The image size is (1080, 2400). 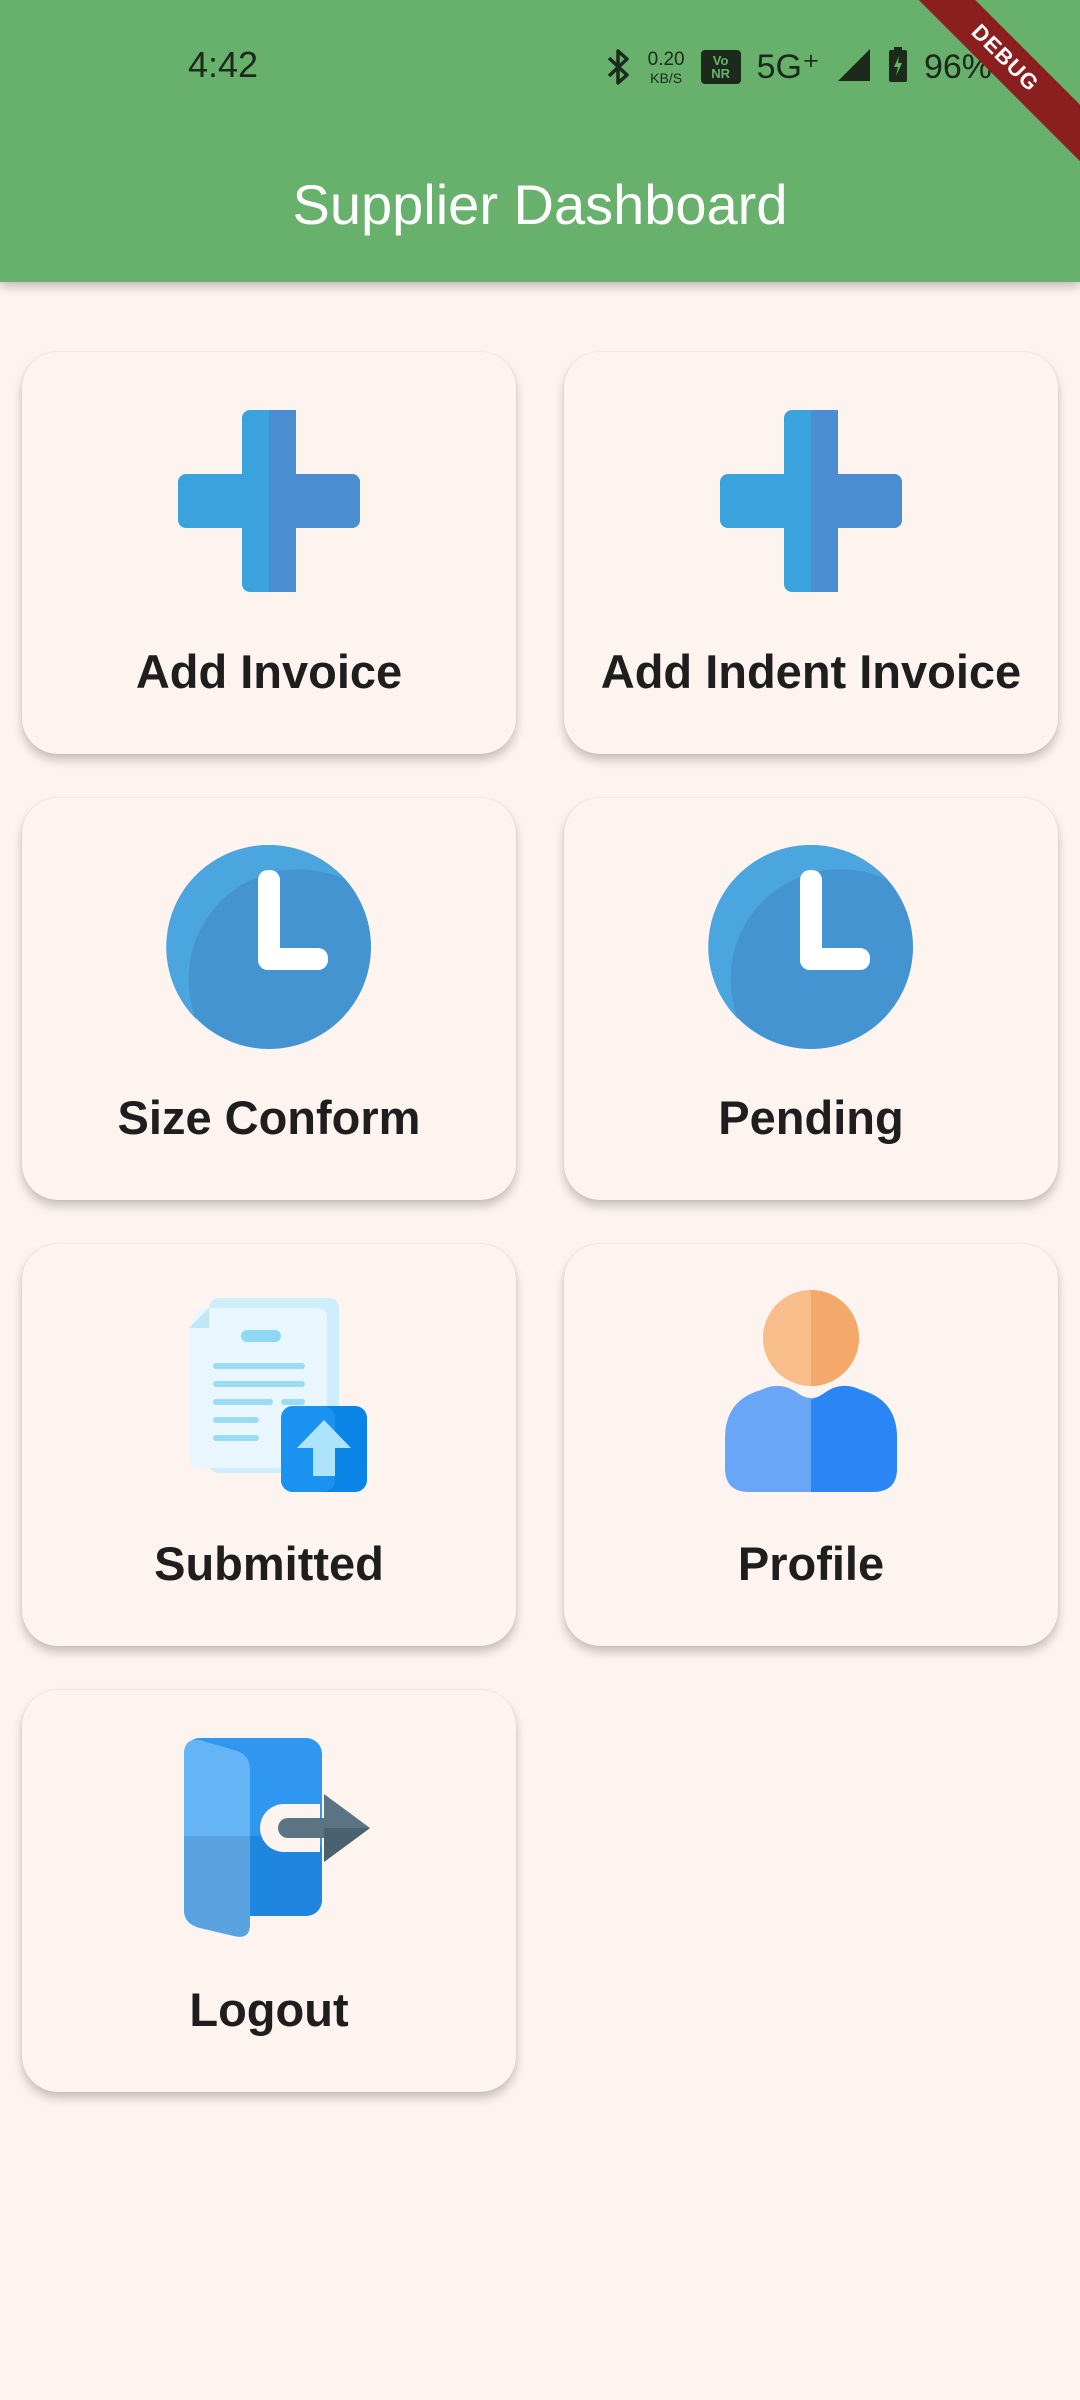 What do you see at coordinates (269, 1117) in the screenshot?
I see `tile-label: Size Conform` at bounding box center [269, 1117].